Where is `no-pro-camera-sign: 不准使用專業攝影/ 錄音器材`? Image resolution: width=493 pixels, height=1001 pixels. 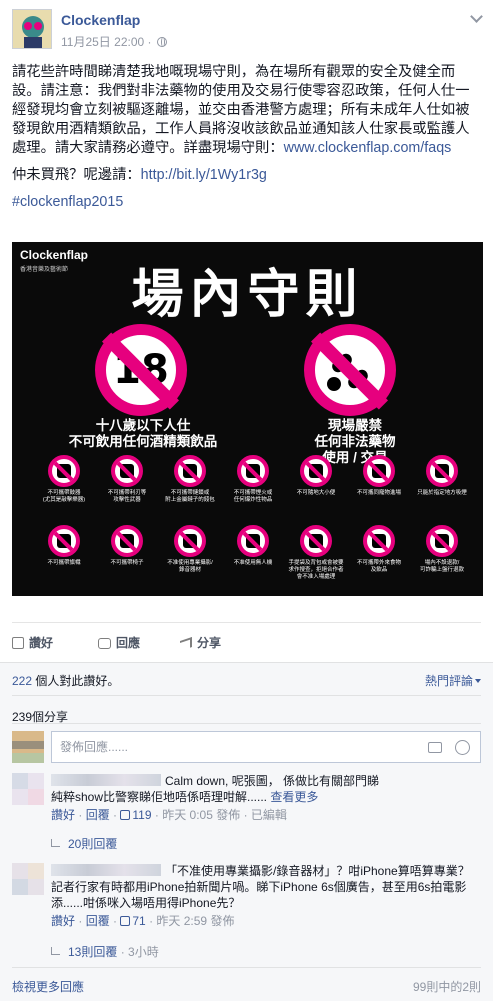 no-pro-camera-sign: 不准使用專業攝影/ 錄音器材 is located at coordinates (190, 549).